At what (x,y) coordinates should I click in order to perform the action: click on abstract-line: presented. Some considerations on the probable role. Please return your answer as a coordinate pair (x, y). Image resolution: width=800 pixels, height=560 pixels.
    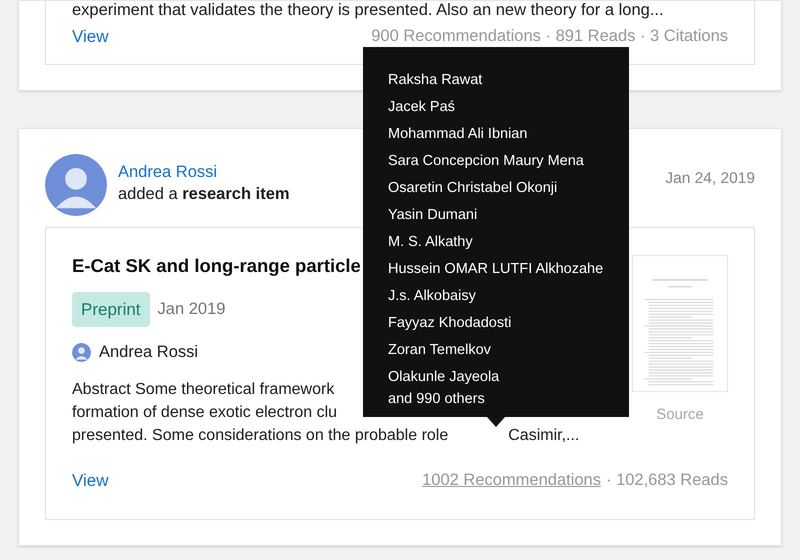
    Looking at the image, I should click on (260, 436).